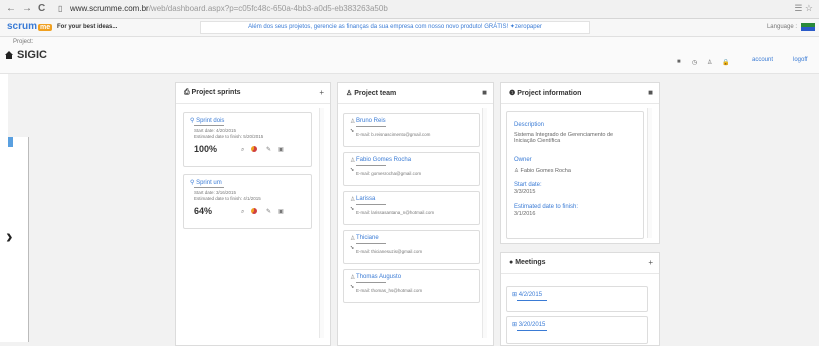 This screenshot has width=819, height=346. Describe the element at coordinates (206, 182) in the screenshot. I see `sprint-name: ⚲ Sprint um` at that location.